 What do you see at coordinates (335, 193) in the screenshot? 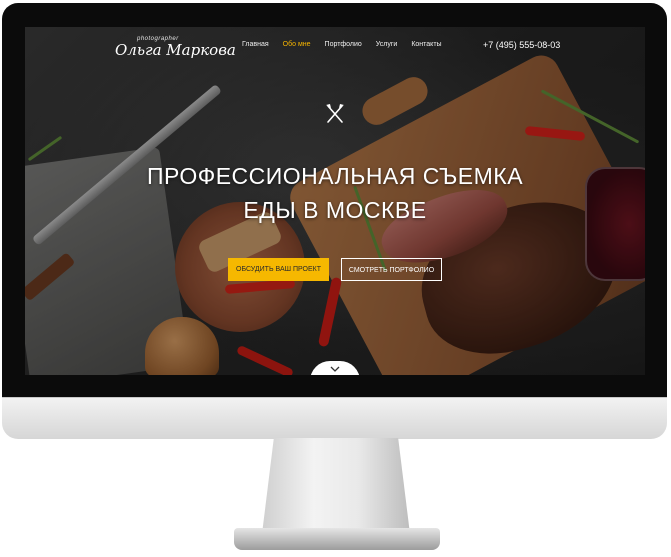
I see `hero-title: ПРОФЕССИОНАЛЬНАЯ СЪЕМКА ЕДЫ В МОСКВЕ` at bounding box center [335, 193].